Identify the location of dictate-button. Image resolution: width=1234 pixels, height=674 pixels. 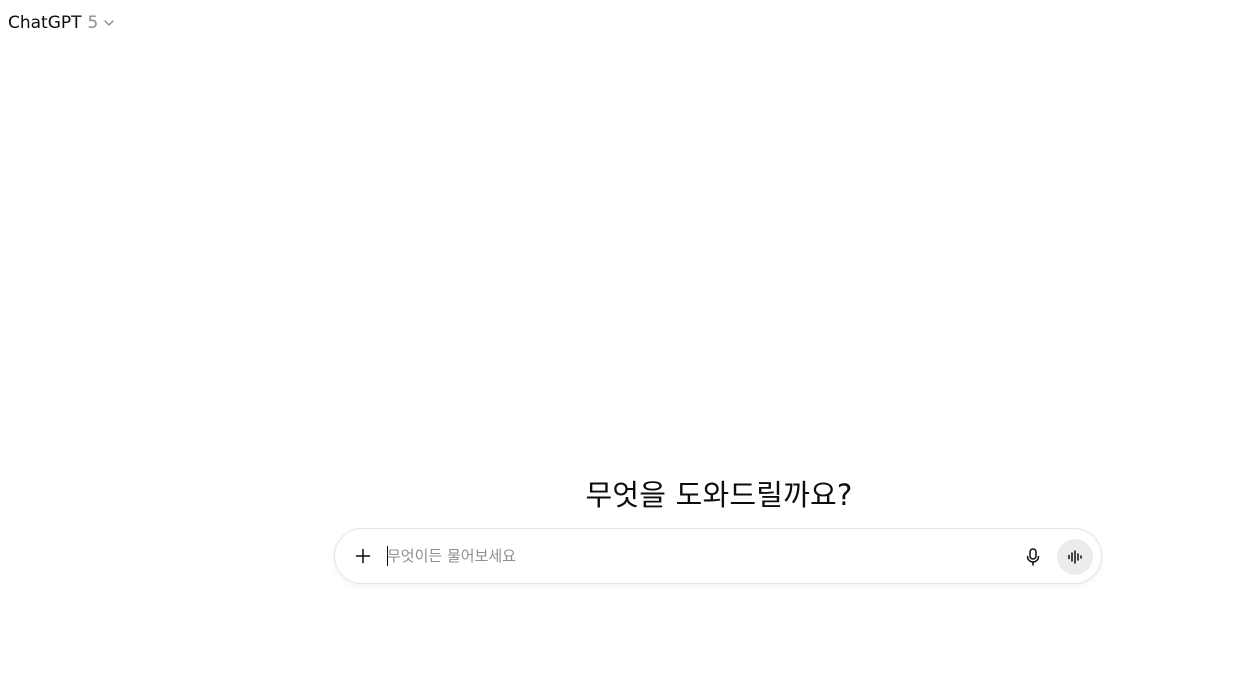
(1033, 557).